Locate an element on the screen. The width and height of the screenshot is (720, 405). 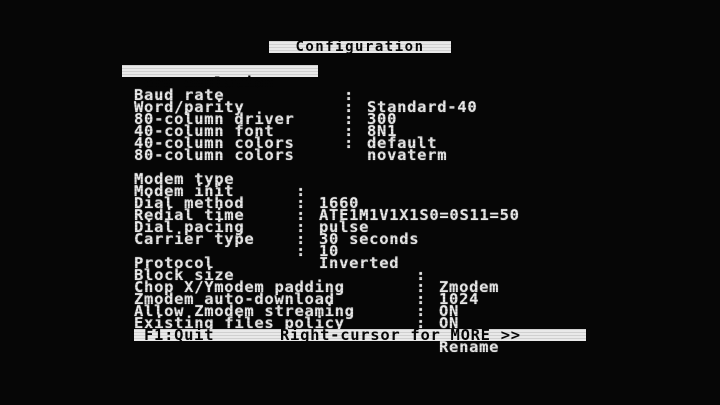
option-label: Carrier type is located at coordinates (194, 239).